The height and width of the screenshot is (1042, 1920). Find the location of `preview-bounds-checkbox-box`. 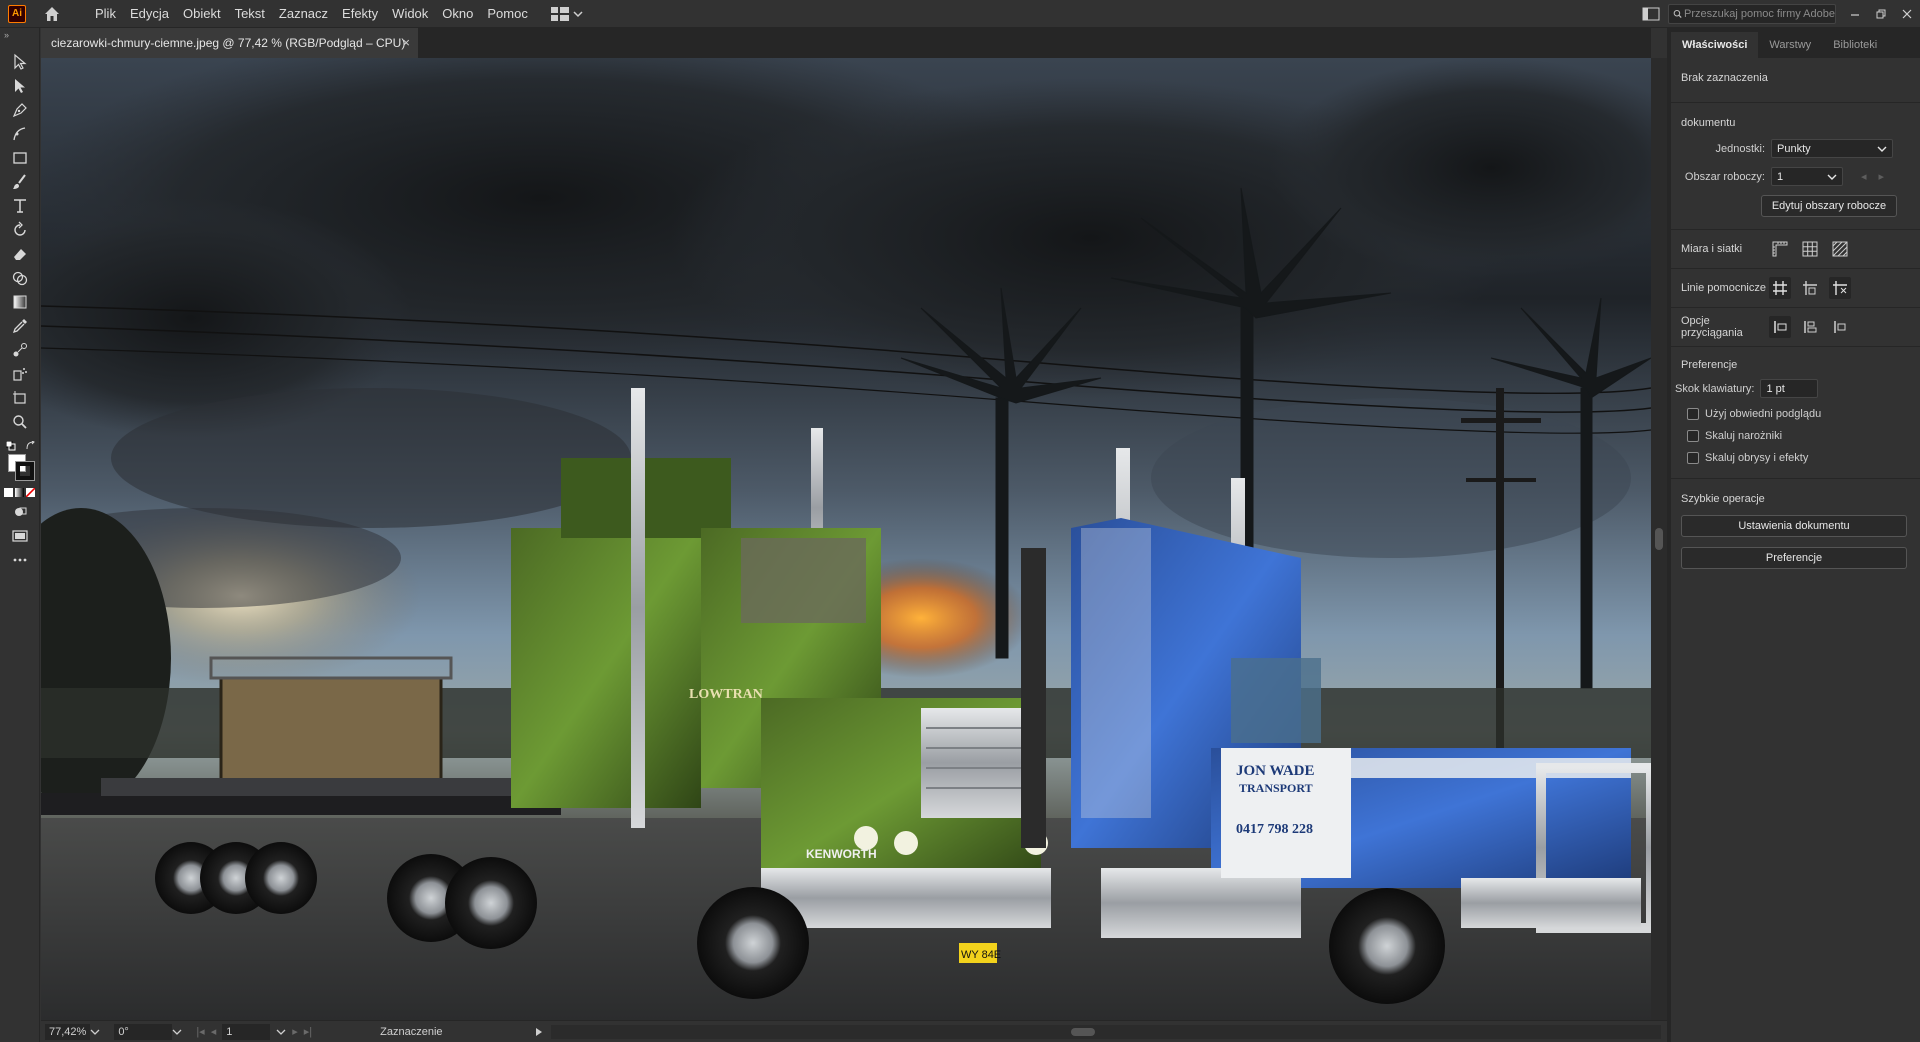

preview-bounds-checkbox-box is located at coordinates (1693, 414).